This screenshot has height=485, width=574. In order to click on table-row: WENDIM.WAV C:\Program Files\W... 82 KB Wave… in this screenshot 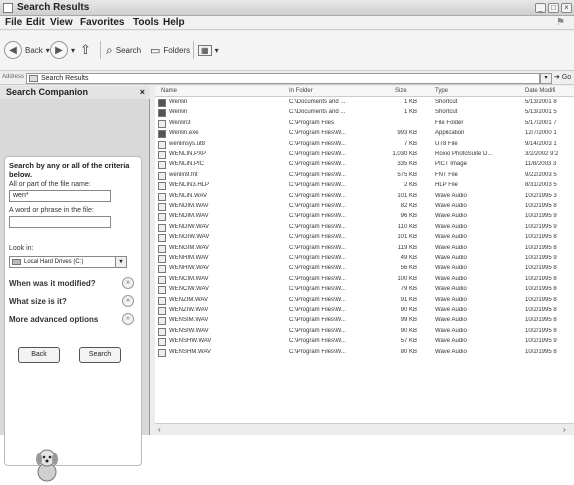, I will do `click(364, 207)`.